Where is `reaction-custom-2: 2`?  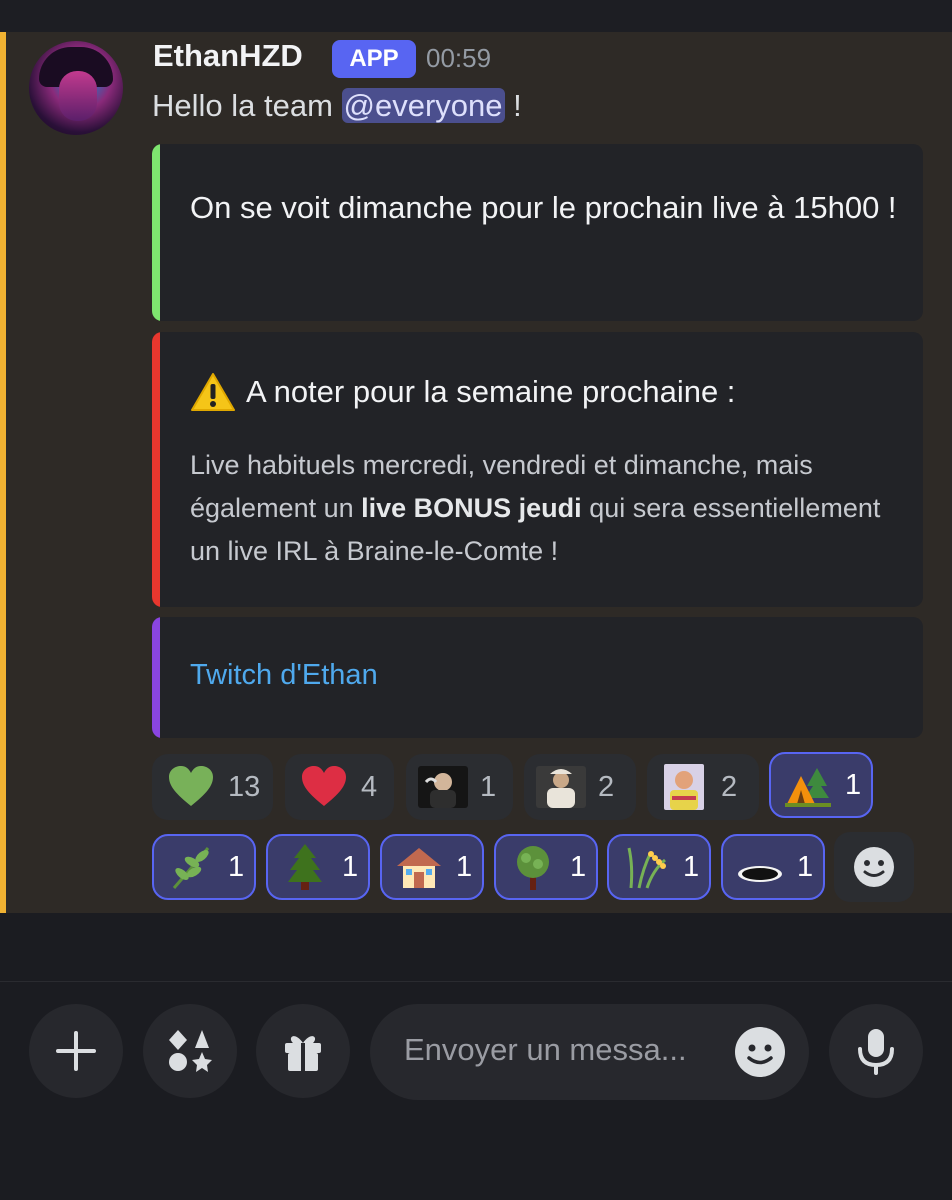 reaction-custom-2: 2 is located at coordinates (580, 787).